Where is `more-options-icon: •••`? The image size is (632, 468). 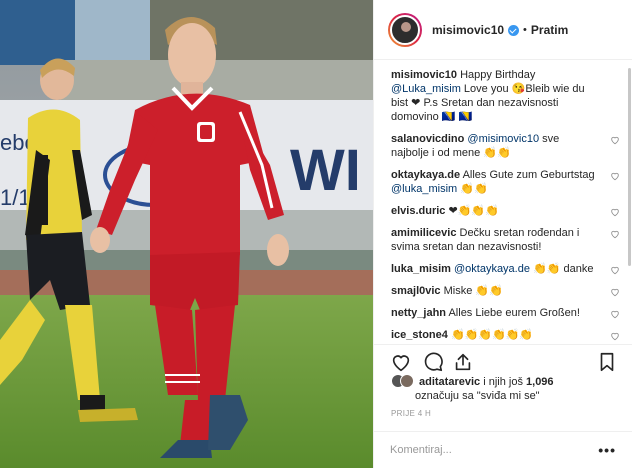
more-options-icon: ••• is located at coordinates (607, 450).